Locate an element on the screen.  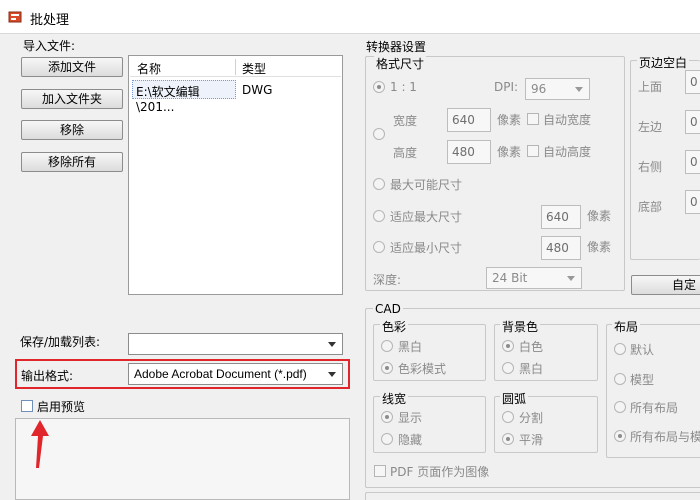
margin-right-input: 0 is located at coordinates (692, 162).